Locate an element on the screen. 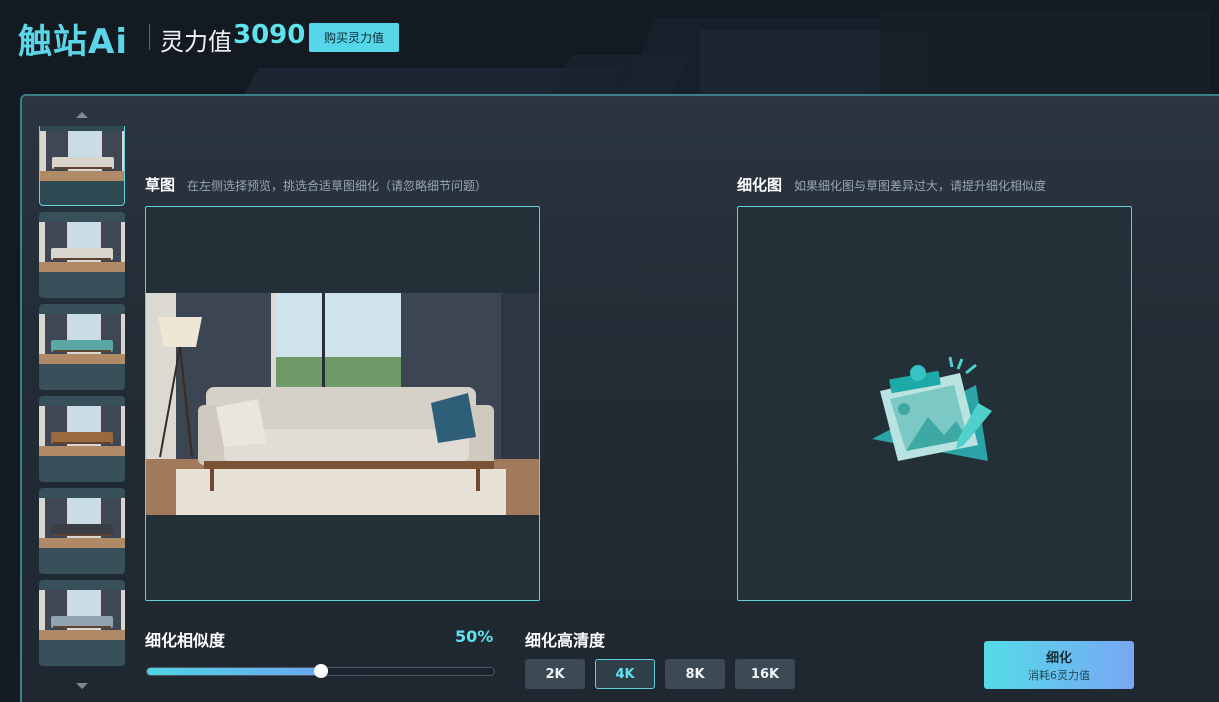 The height and width of the screenshot is (702, 1219). logo-text: 触站 is located at coordinates (53, 42).